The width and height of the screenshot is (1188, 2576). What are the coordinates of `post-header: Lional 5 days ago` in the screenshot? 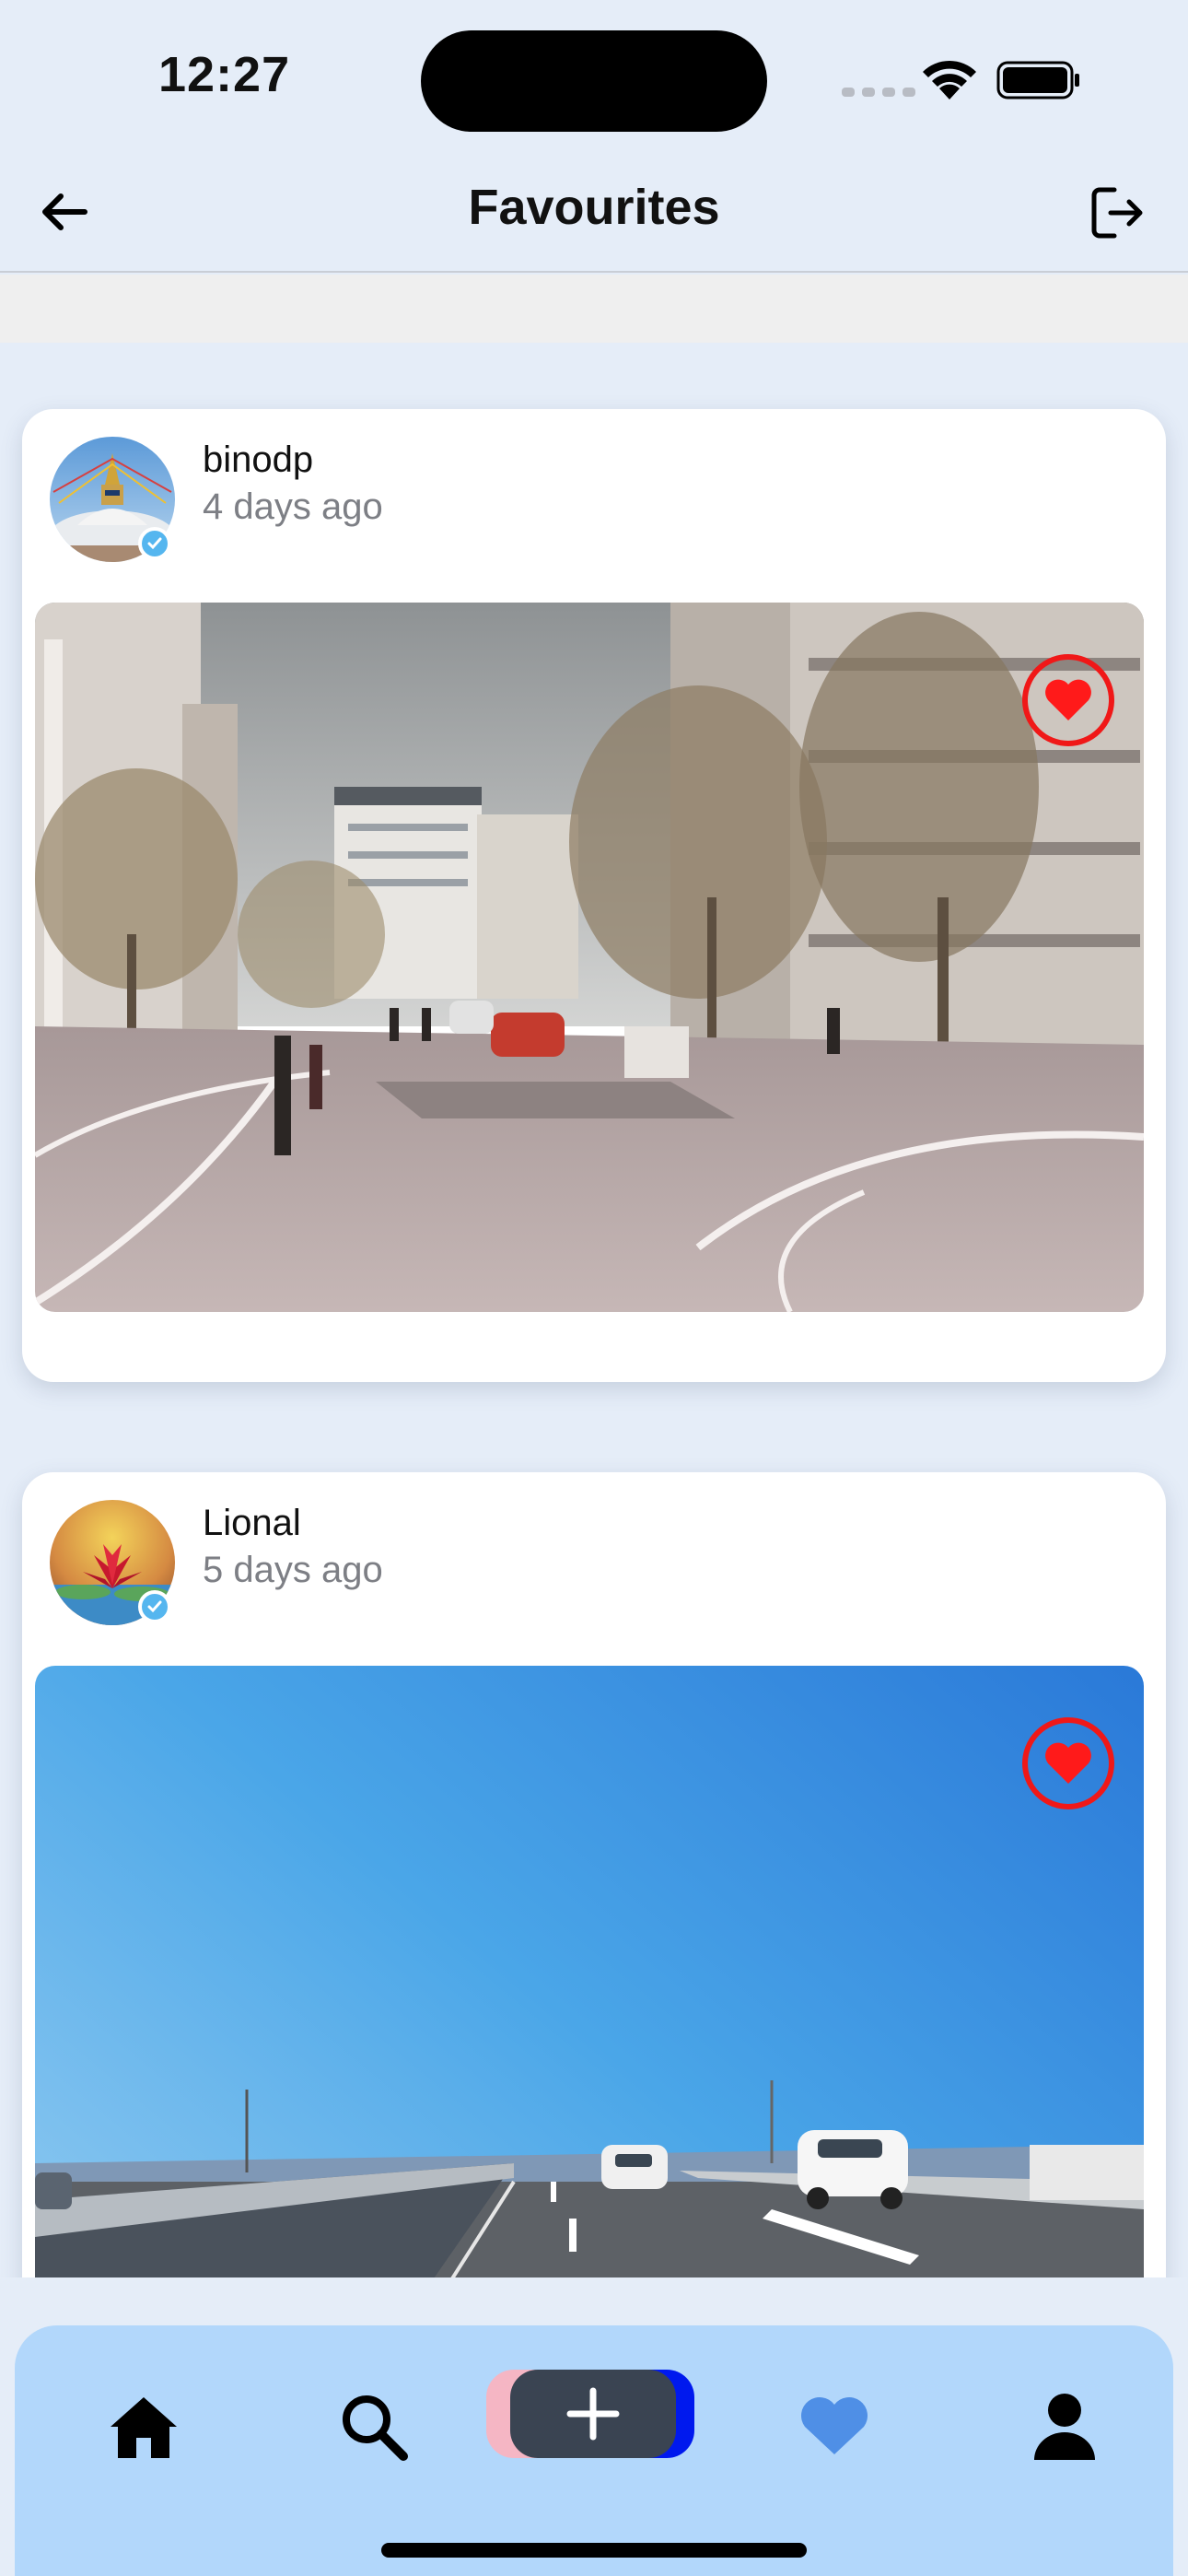 It's located at (594, 1564).